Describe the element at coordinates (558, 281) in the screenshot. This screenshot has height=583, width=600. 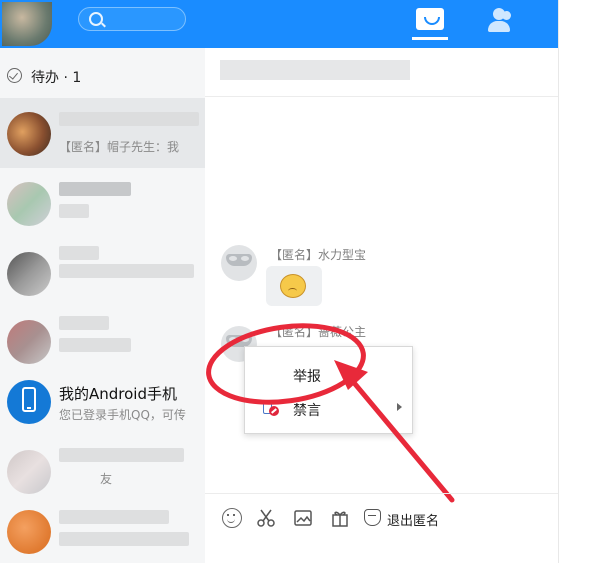
I see `window-border` at that location.